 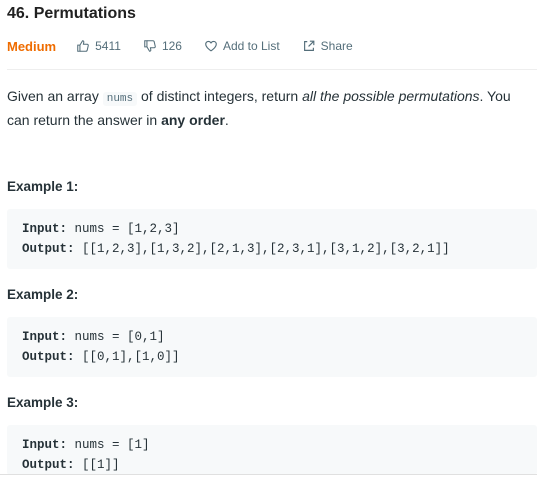 What do you see at coordinates (193, 120) in the screenshot?
I see `description-bold: any order` at bounding box center [193, 120].